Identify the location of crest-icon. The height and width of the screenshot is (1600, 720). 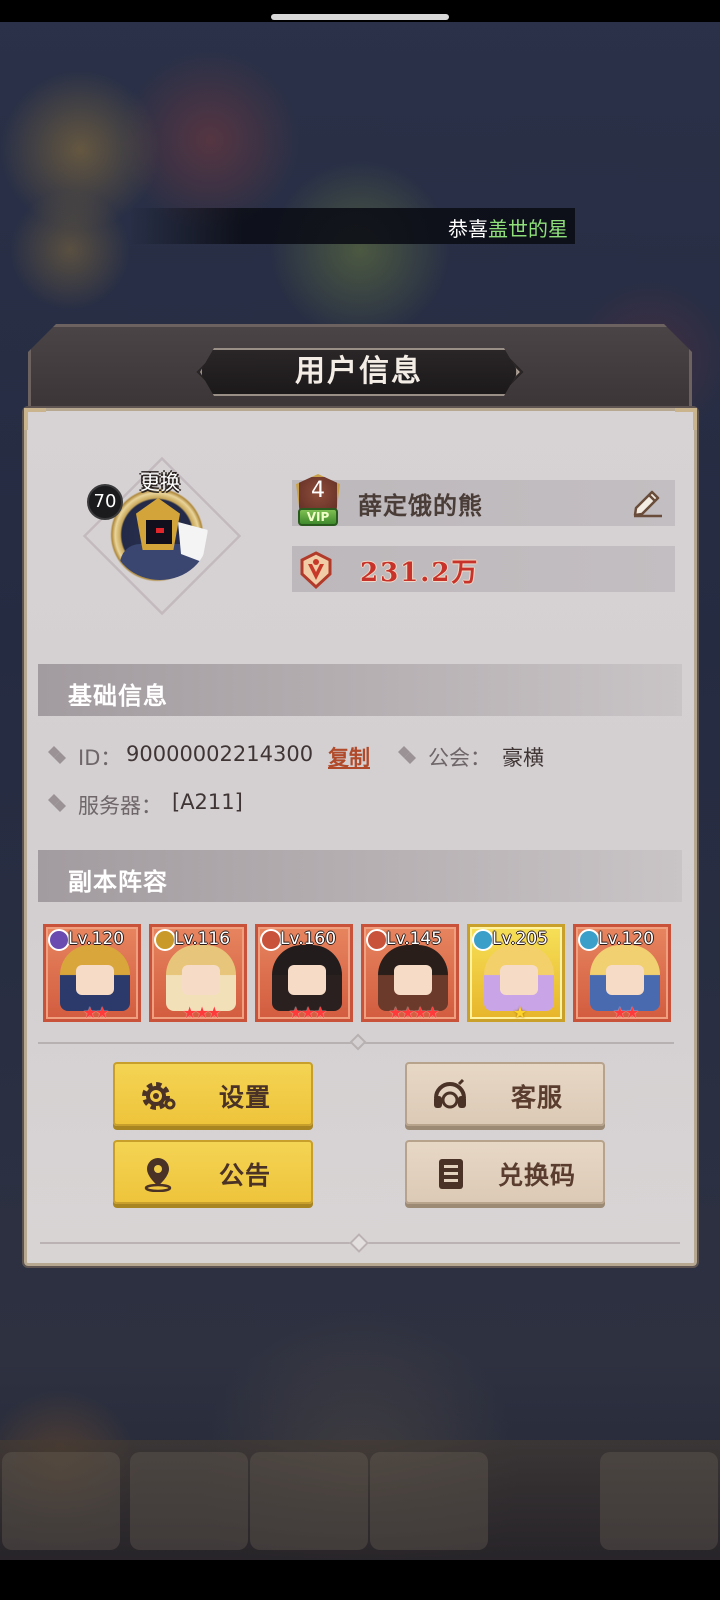
(316, 570).